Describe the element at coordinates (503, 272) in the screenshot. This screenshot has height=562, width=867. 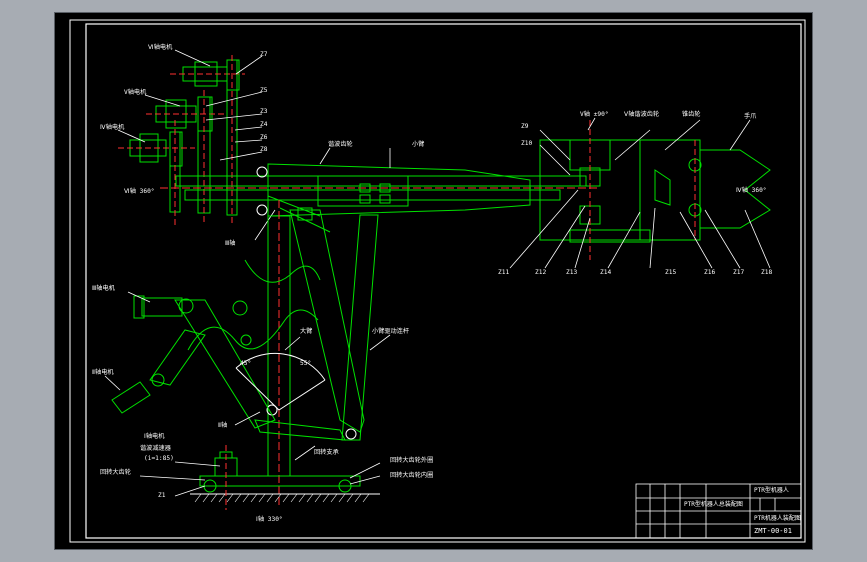
I see `label-z11: Z11` at that location.